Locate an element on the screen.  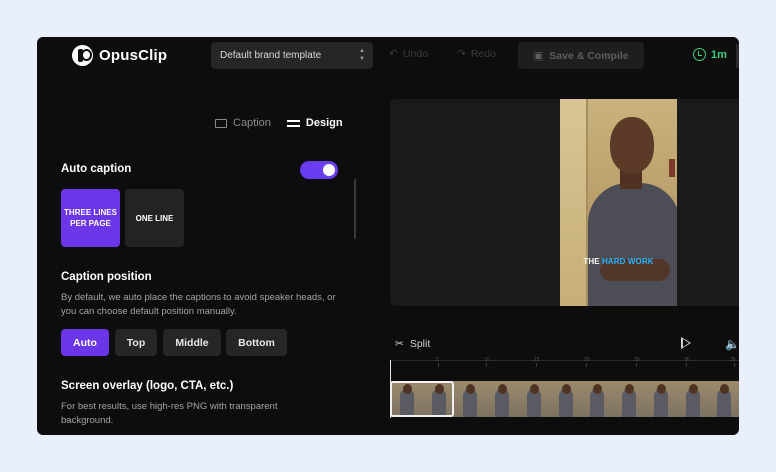
timeline-ruler: 5 10 15 20 25 30 35 is located at coordinates (564, 364).